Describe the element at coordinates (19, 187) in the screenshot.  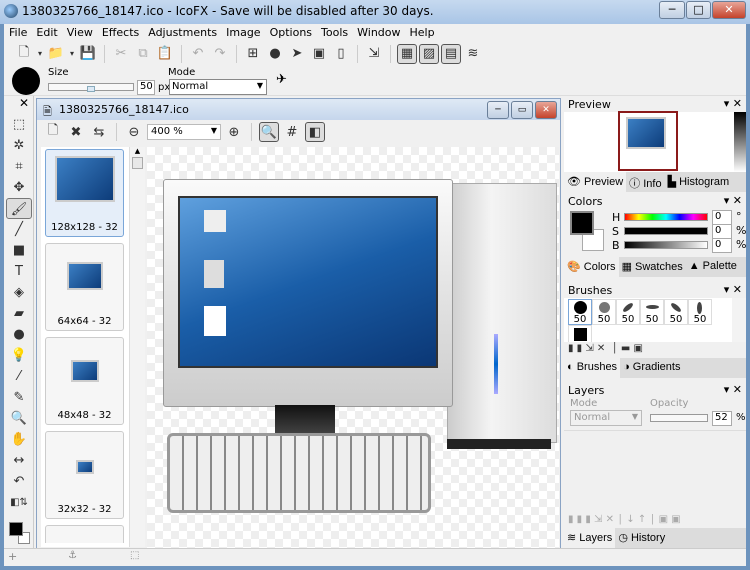
I see `move-tool-icon: ✥` at that location.